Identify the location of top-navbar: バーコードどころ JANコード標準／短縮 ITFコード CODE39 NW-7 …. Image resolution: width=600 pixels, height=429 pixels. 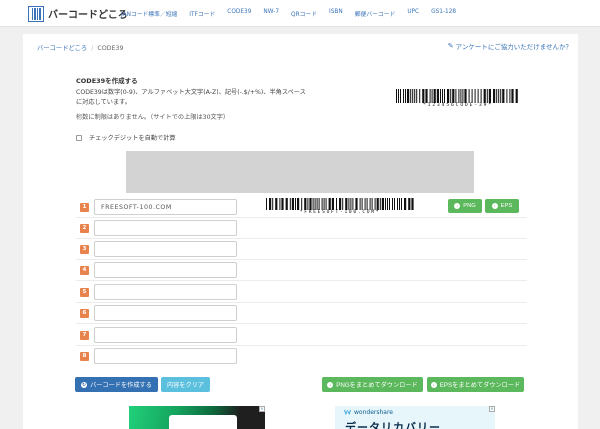
(300, 13).